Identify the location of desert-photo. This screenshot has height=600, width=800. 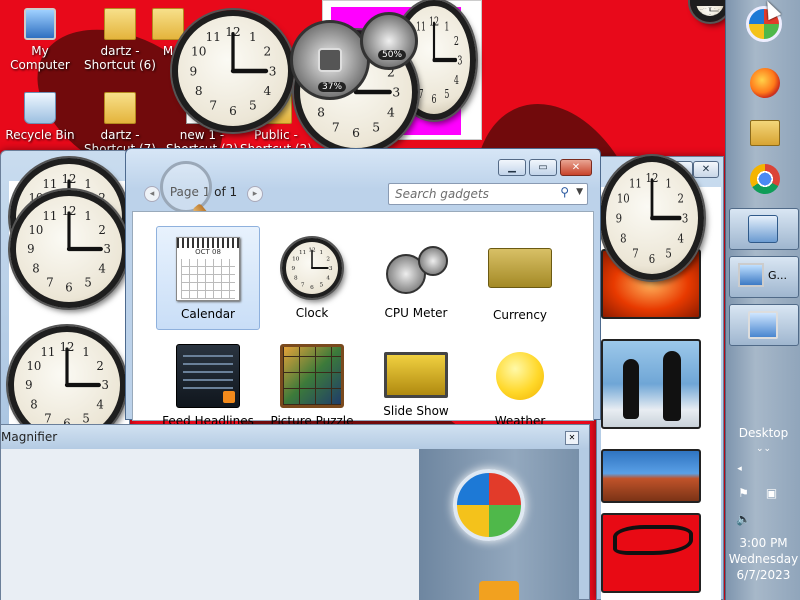
(651, 476).